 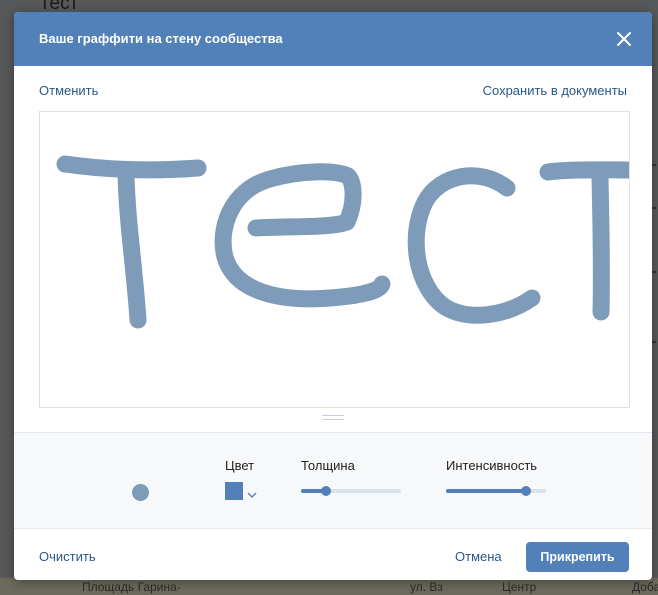 What do you see at coordinates (333, 39) in the screenshot?
I see `dialog-header: Ваше граффити на стену сообщества` at bounding box center [333, 39].